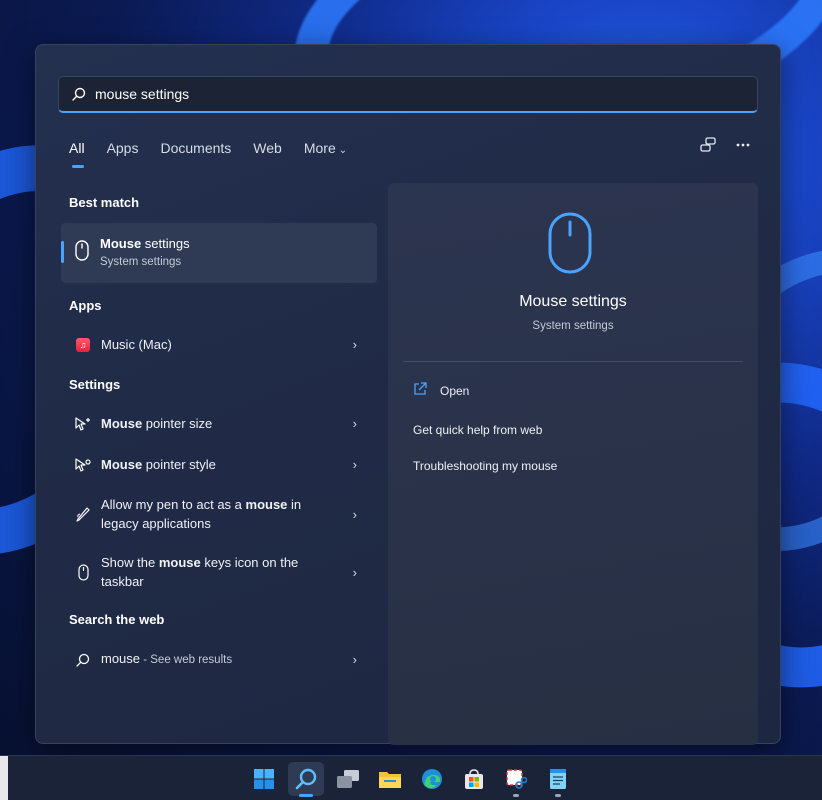 The image size is (822, 800). Describe the element at coordinates (4, 778) in the screenshot. I see `taskbar-edge` at that location.